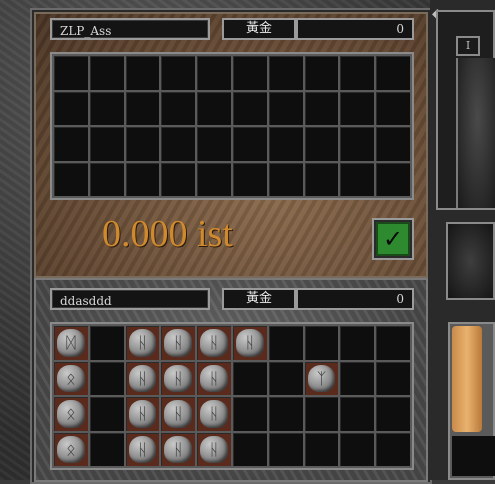 The image size is (495, 484). What do you see at coordinates (468, 46) in the screenshot?
I see `side-tab: I` at bounding box center [468, 46].